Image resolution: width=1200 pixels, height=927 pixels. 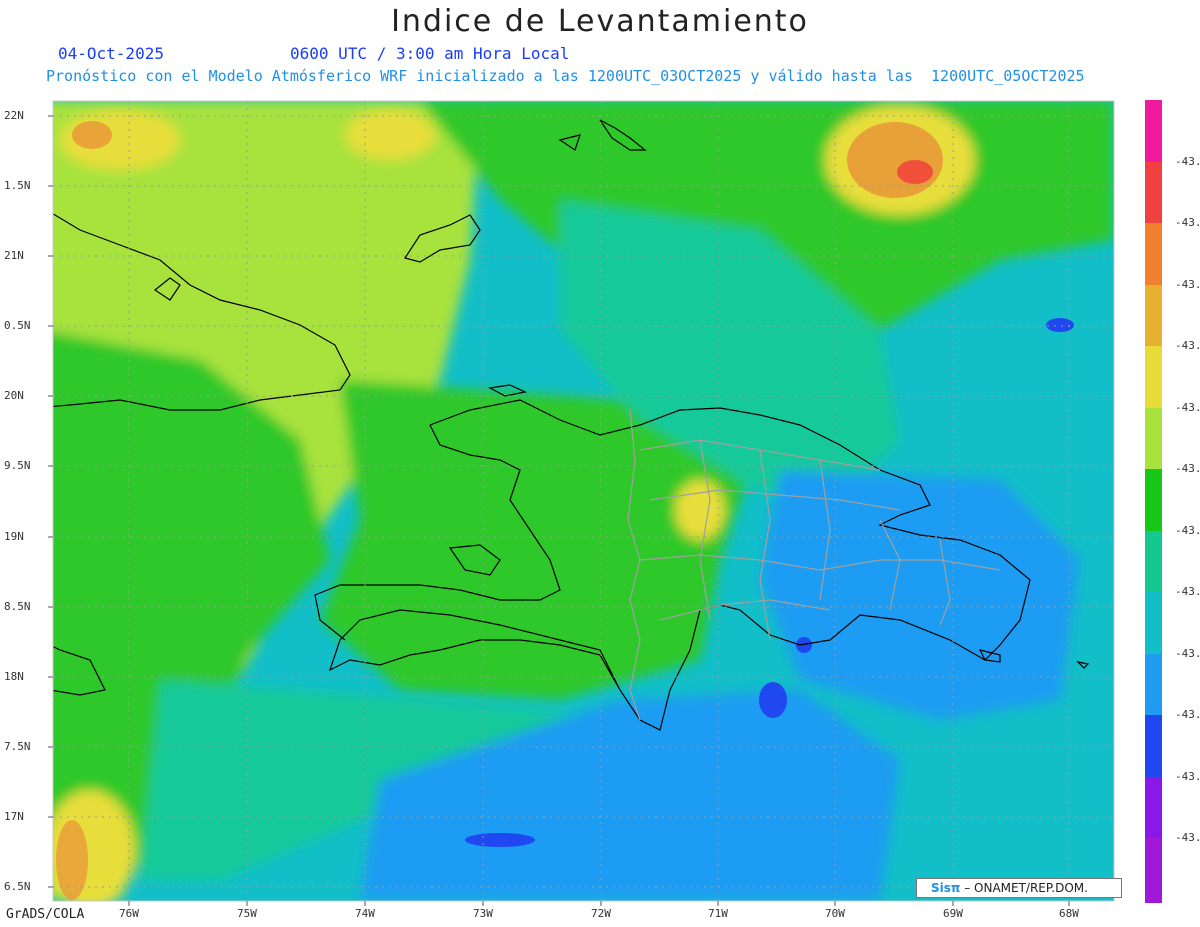 I want to click on field-yellow-cibao, so click(x=700, y=510).